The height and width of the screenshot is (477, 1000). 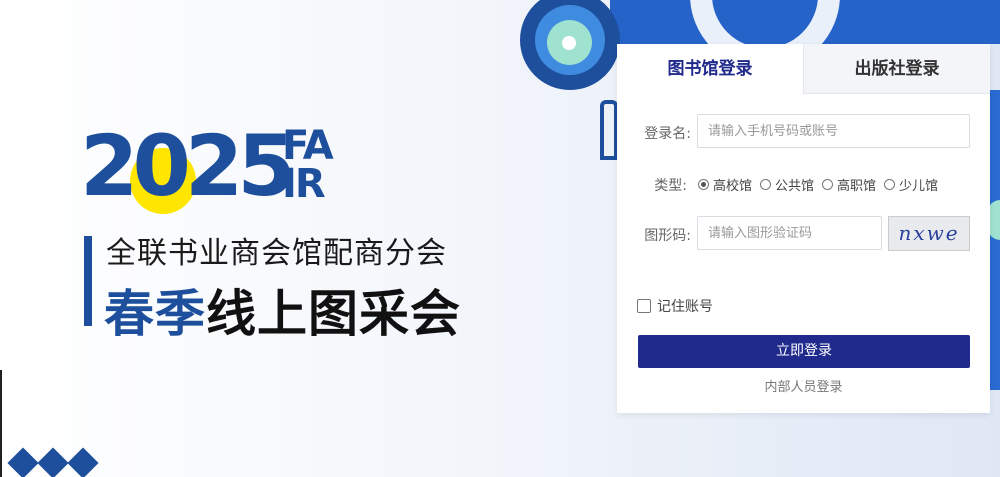 What do you see at coordinates (667, 134) in the screenshot?
I see `username-label: 登录名:` at bounding box center [667, 134].